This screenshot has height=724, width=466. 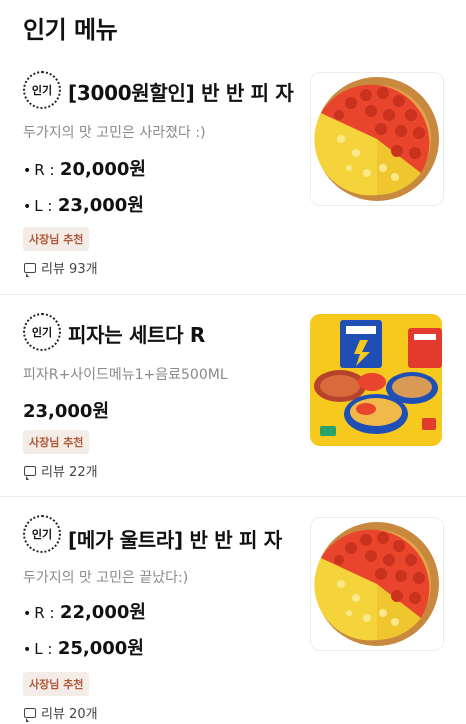 I want to click on price-row-r: • R : 22,000원, so click(x=84, y=611).